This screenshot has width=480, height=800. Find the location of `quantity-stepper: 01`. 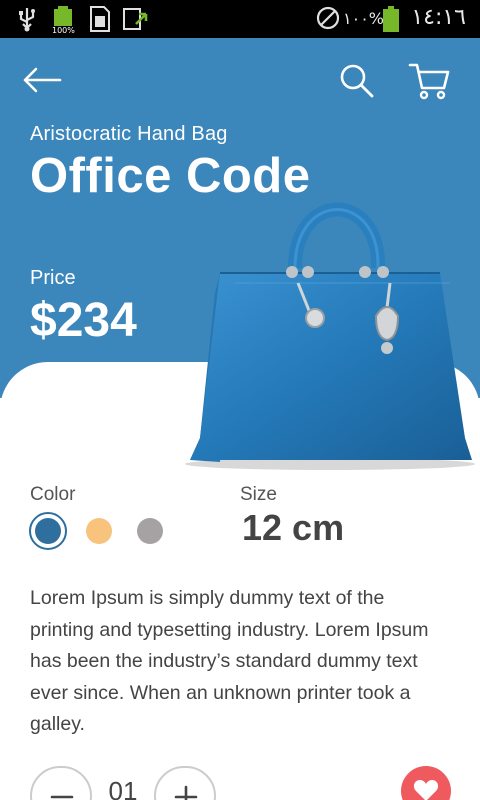

quantity-stepper: 01 is located at coordinates (123, 783).